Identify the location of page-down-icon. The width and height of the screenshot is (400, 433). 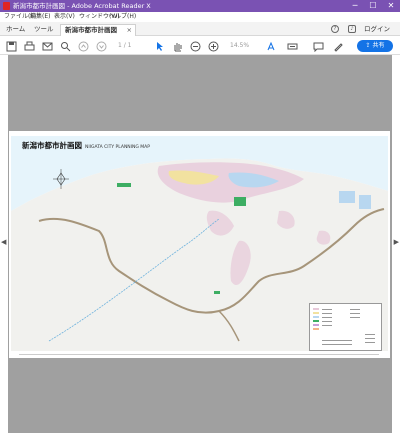
(101, 46).